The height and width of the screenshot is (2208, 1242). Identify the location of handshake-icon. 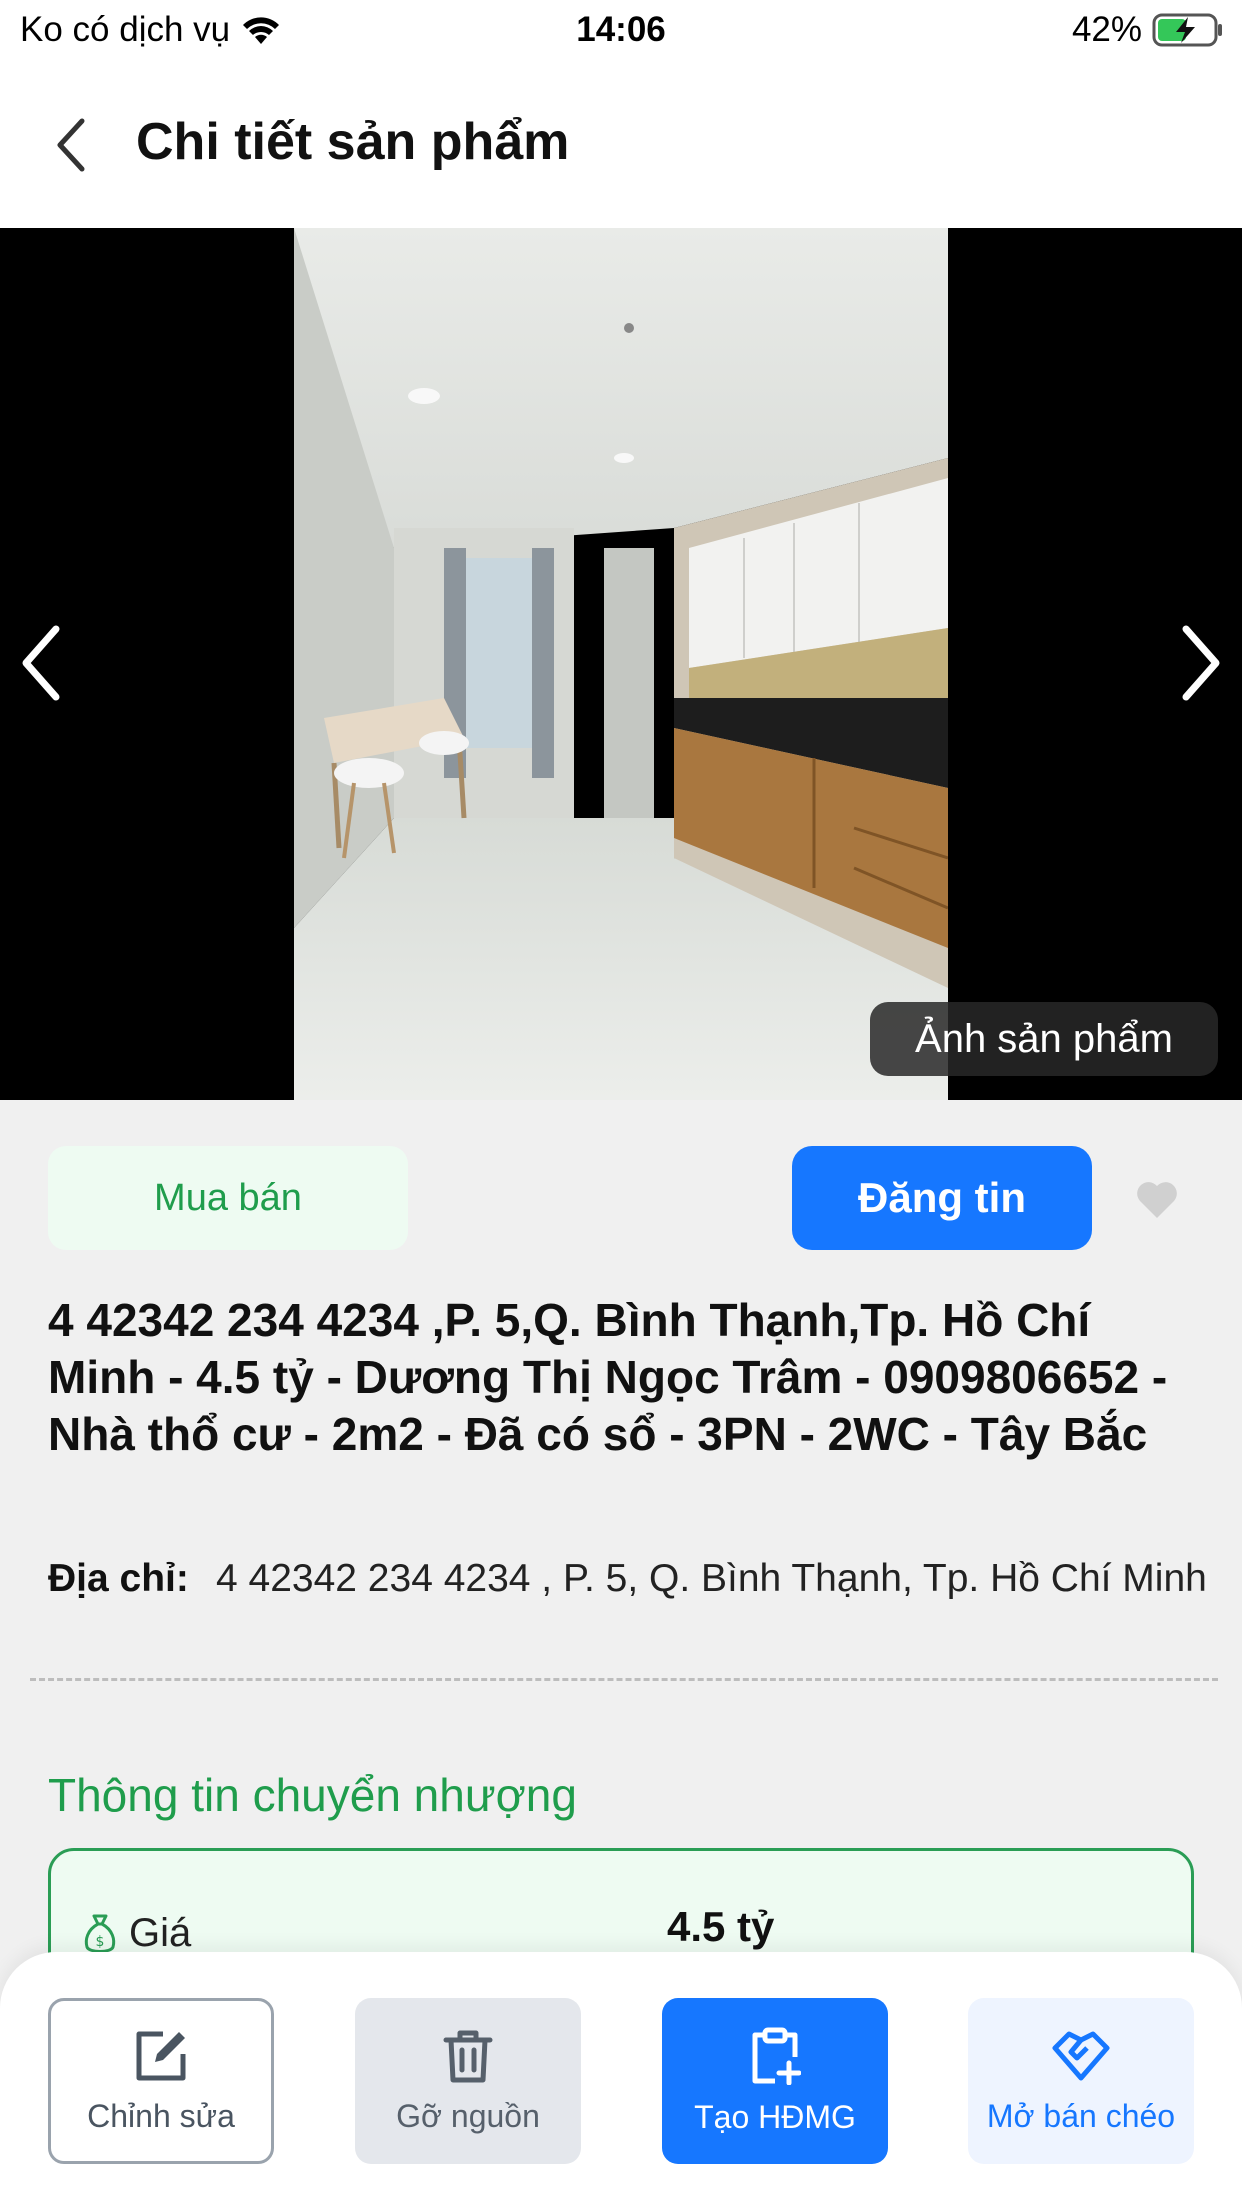
(1081, 2055).